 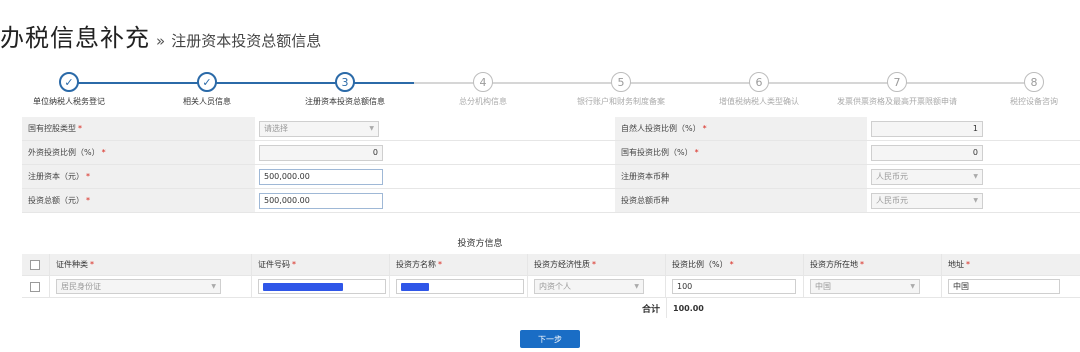 What do you see at coordinates (138, 152) in the screenshot?
I see `field-label: 外资投资比例（%） *` at bounding box center [138, 152].